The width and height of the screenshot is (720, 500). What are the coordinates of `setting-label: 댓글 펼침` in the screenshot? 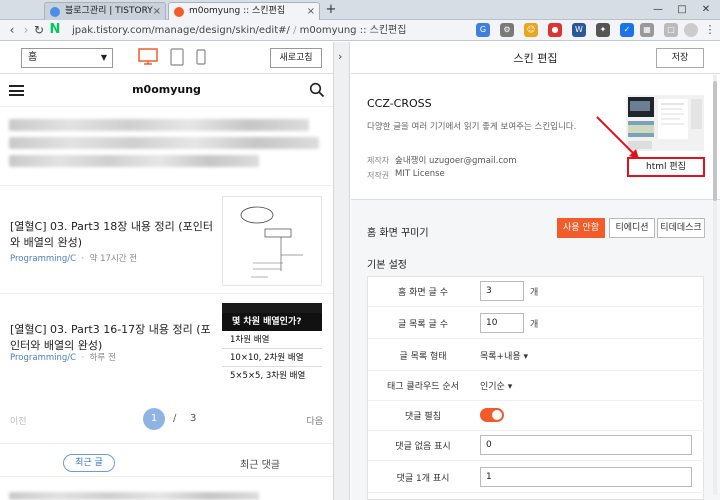 It's located at (423, 417).